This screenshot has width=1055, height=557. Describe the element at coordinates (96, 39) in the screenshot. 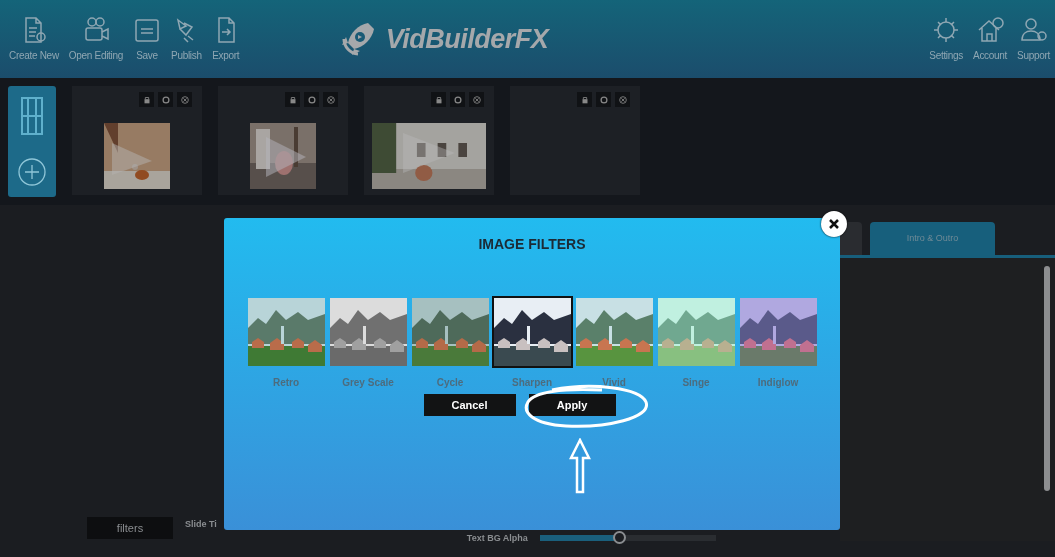

I see `toolbar-button: Open Editing` at that location.